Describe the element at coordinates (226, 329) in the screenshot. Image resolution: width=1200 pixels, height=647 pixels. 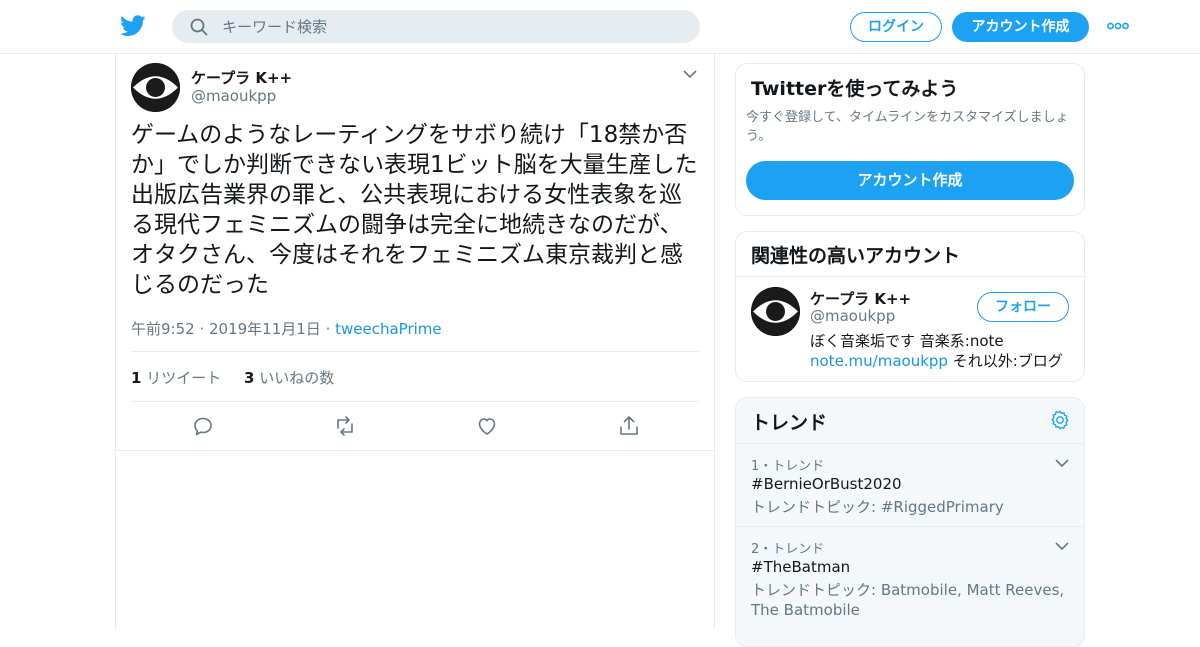
I see `tweet-time: 午前9:52 · 2019年11月1日` at that location.